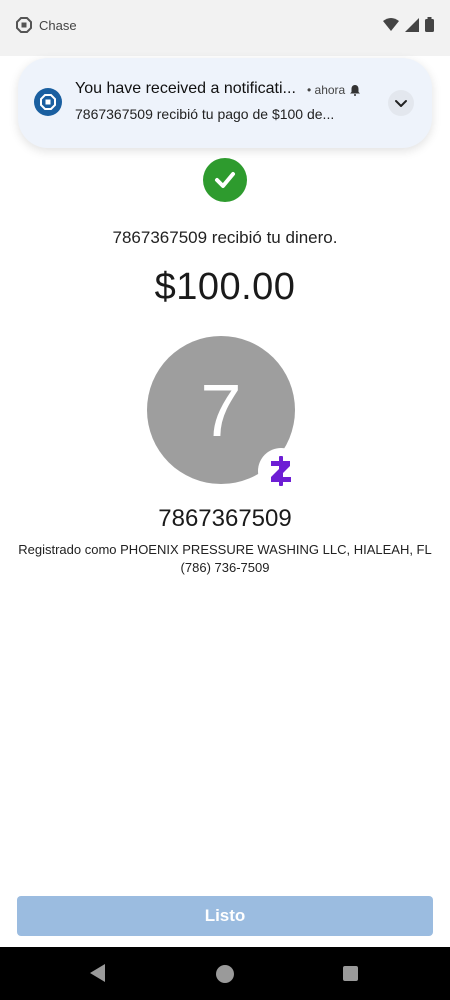 This screenshot has width=450, height=1000. What do you see at coordinates (225, 287) in the screenshot?
I see `payment-amount: $100.00` at bounding box center [225, 287].